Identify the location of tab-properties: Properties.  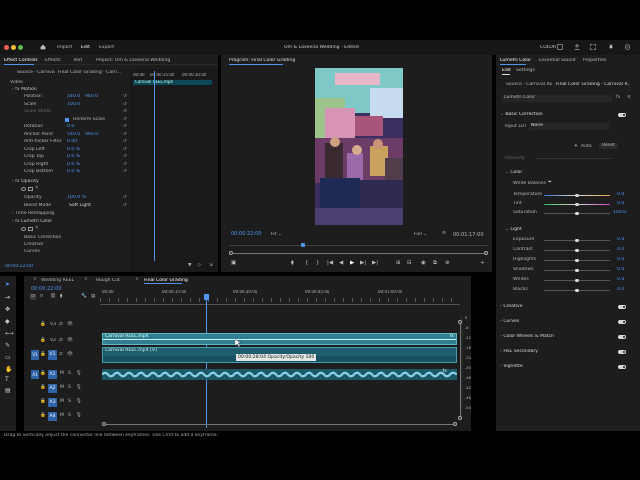
(594, 61).